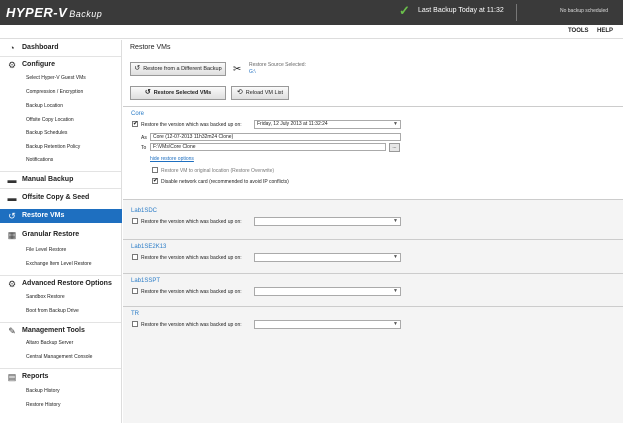 The image size is (623, 423). Describe the element at coordinates (155, 181) in the screenshot. I see `disable-nic-checkbox: ✔` at that location.